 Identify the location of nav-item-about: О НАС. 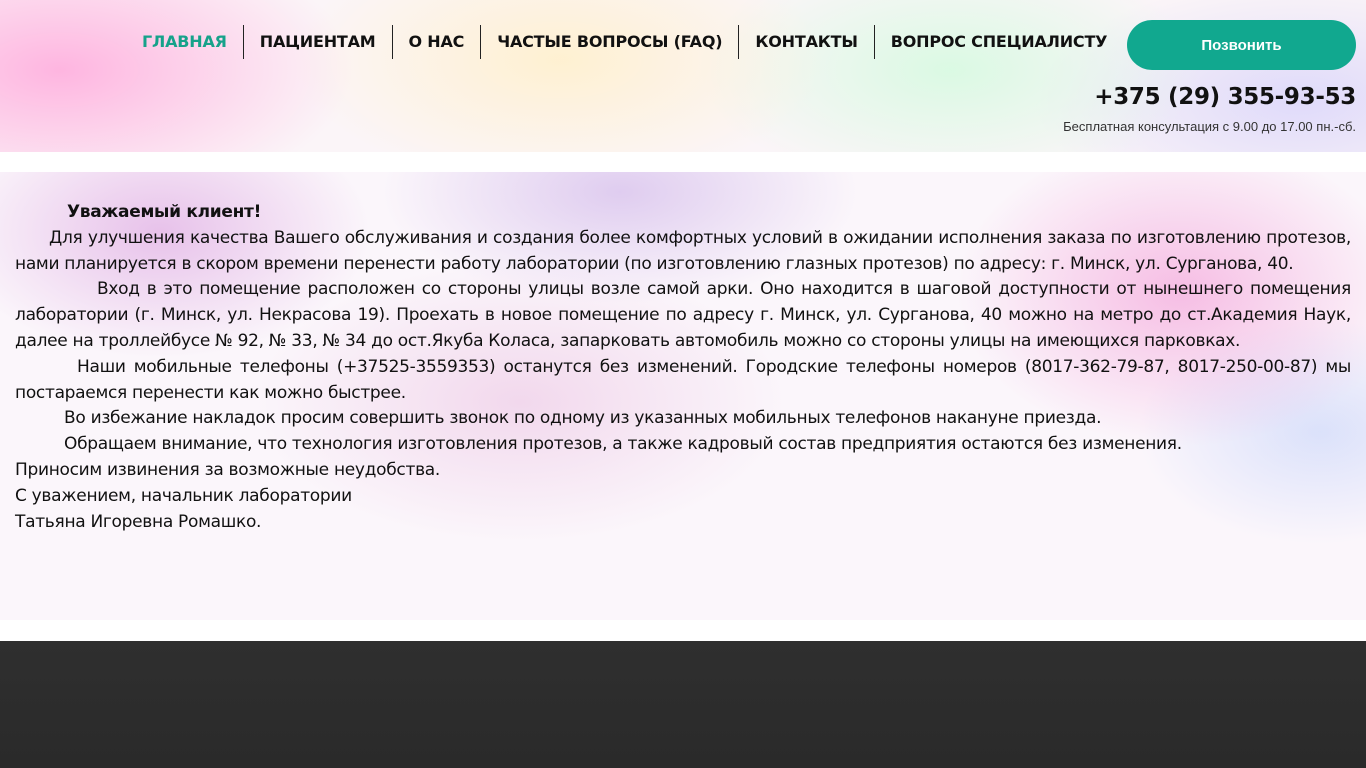
(436, 42).